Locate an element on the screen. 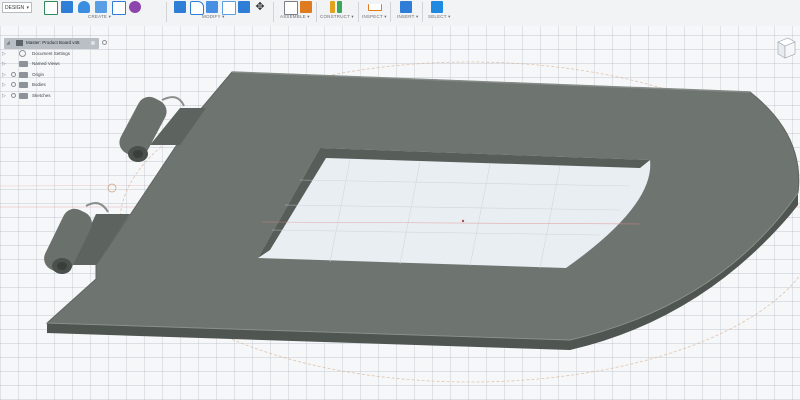  move-icon: ✥ is located at coordinates (260, 7).